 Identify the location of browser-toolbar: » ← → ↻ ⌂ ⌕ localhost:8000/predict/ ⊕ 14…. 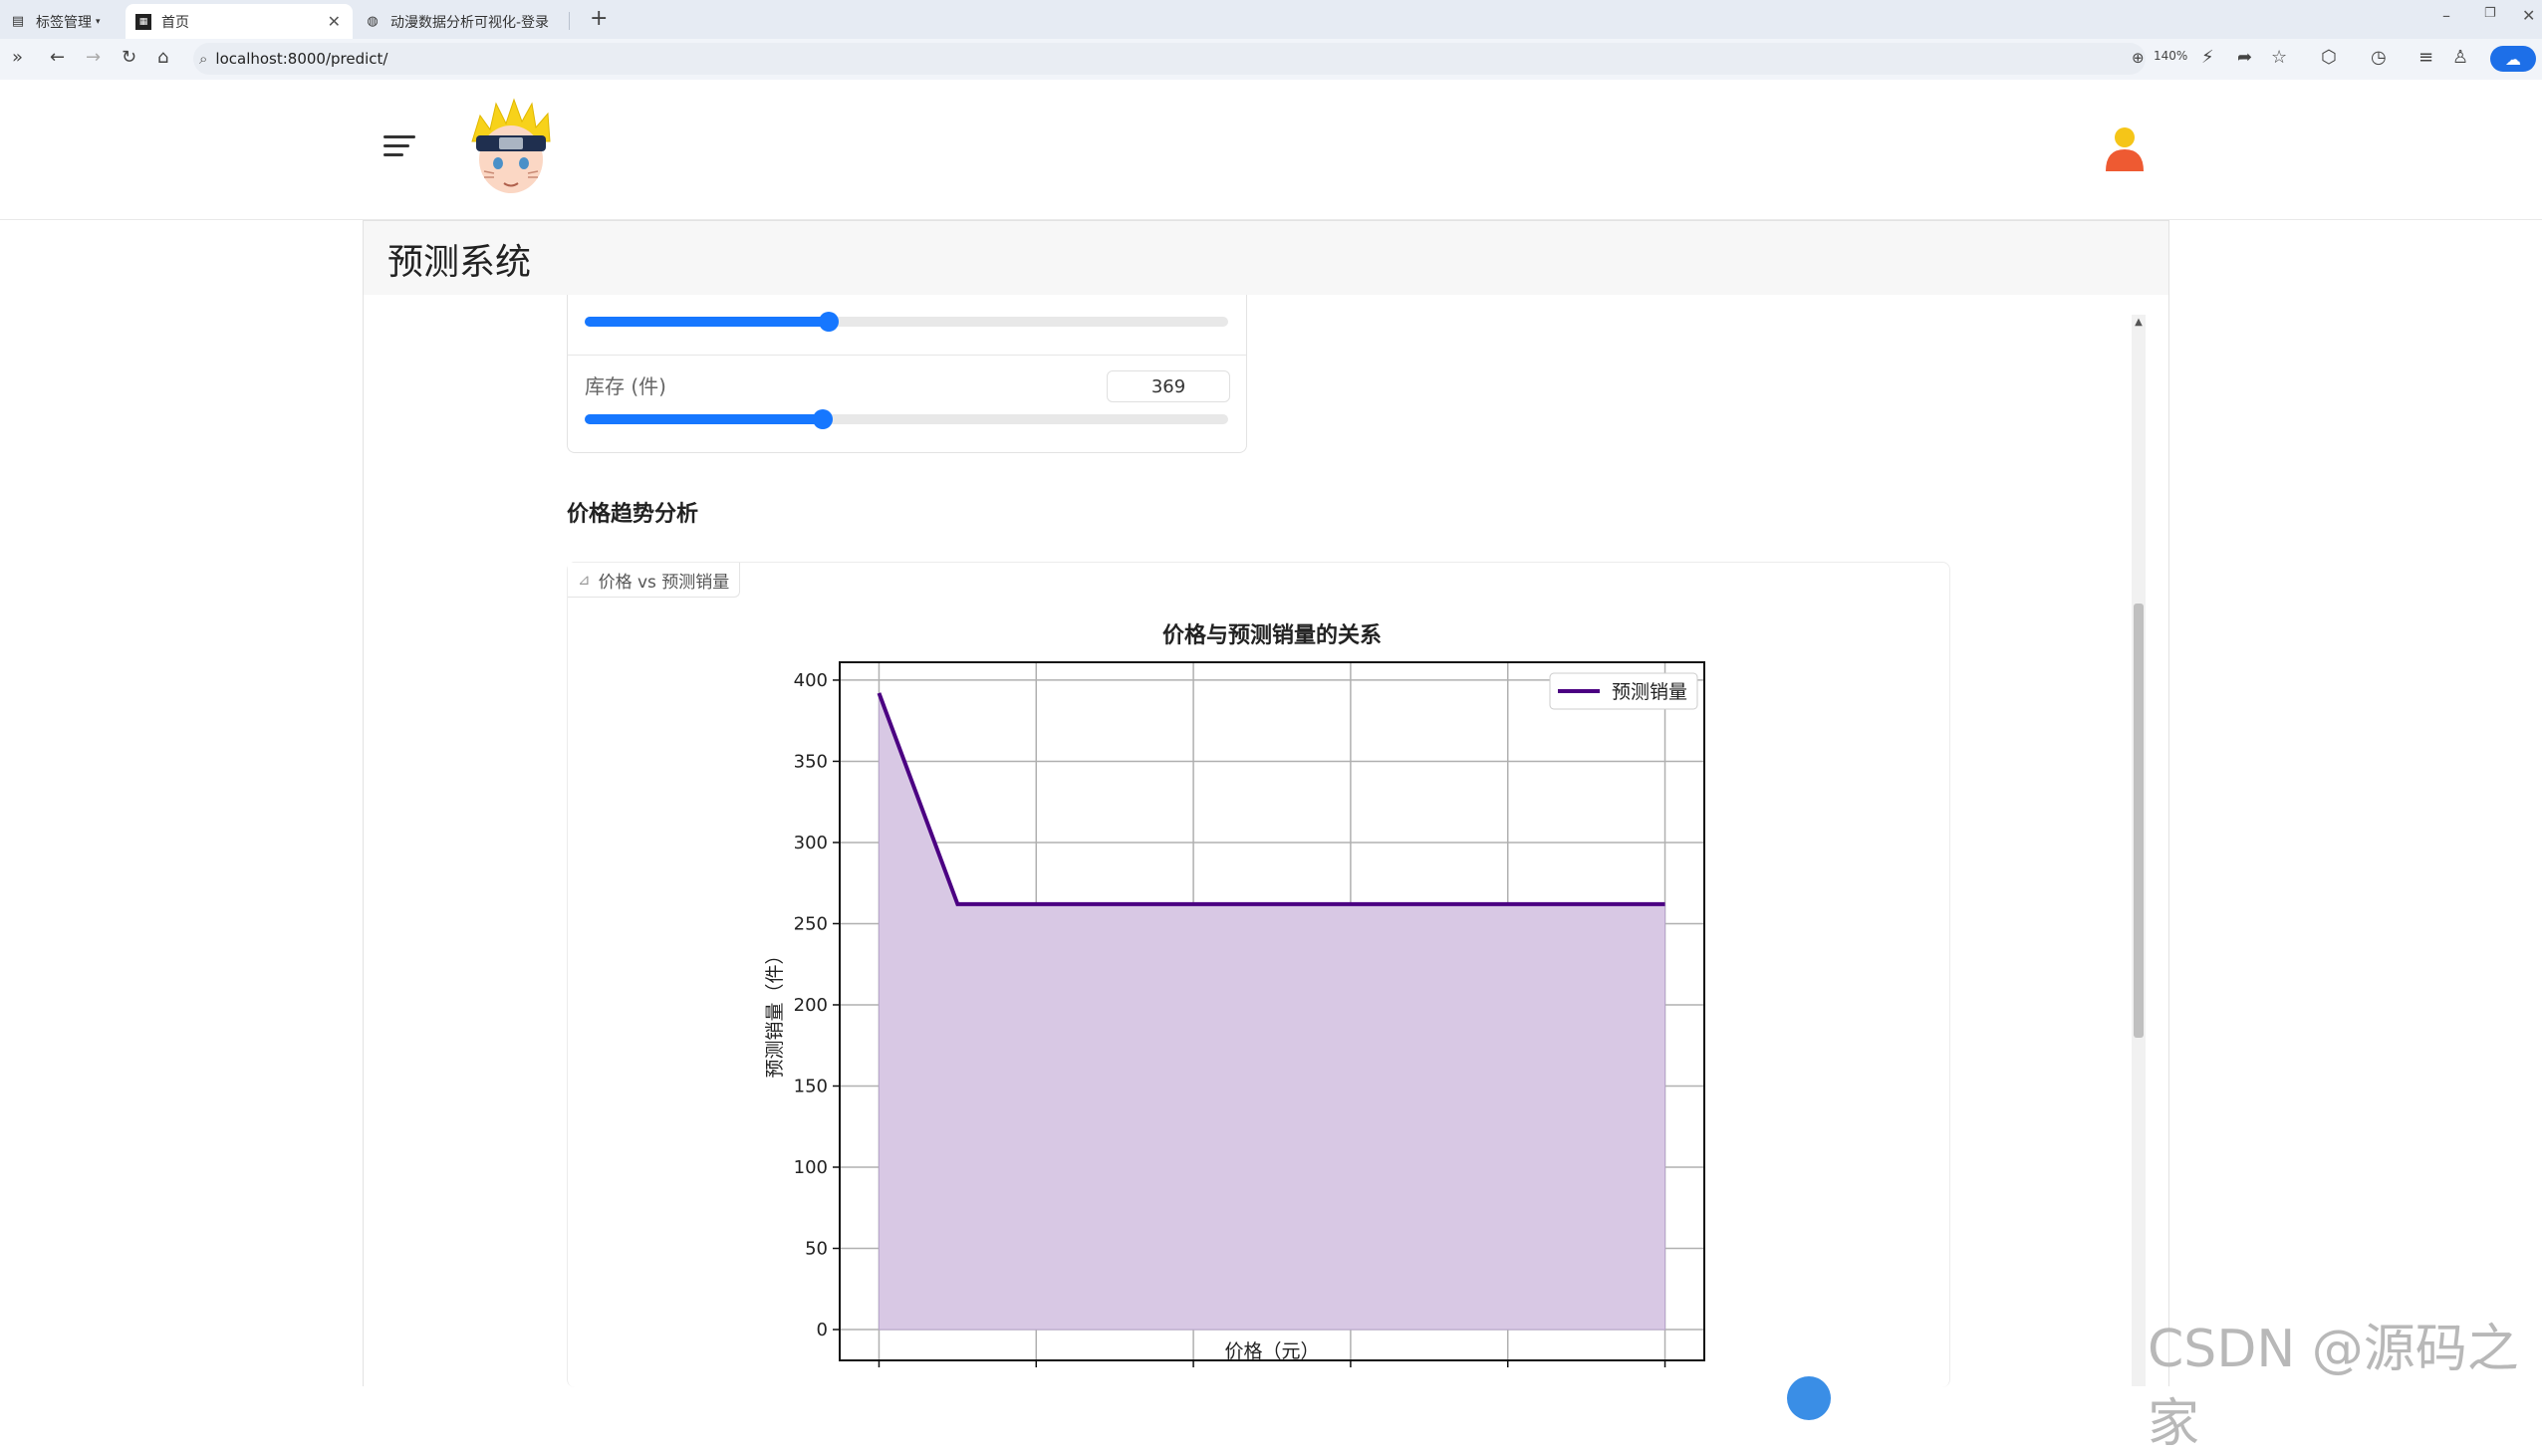
(1271, 60).